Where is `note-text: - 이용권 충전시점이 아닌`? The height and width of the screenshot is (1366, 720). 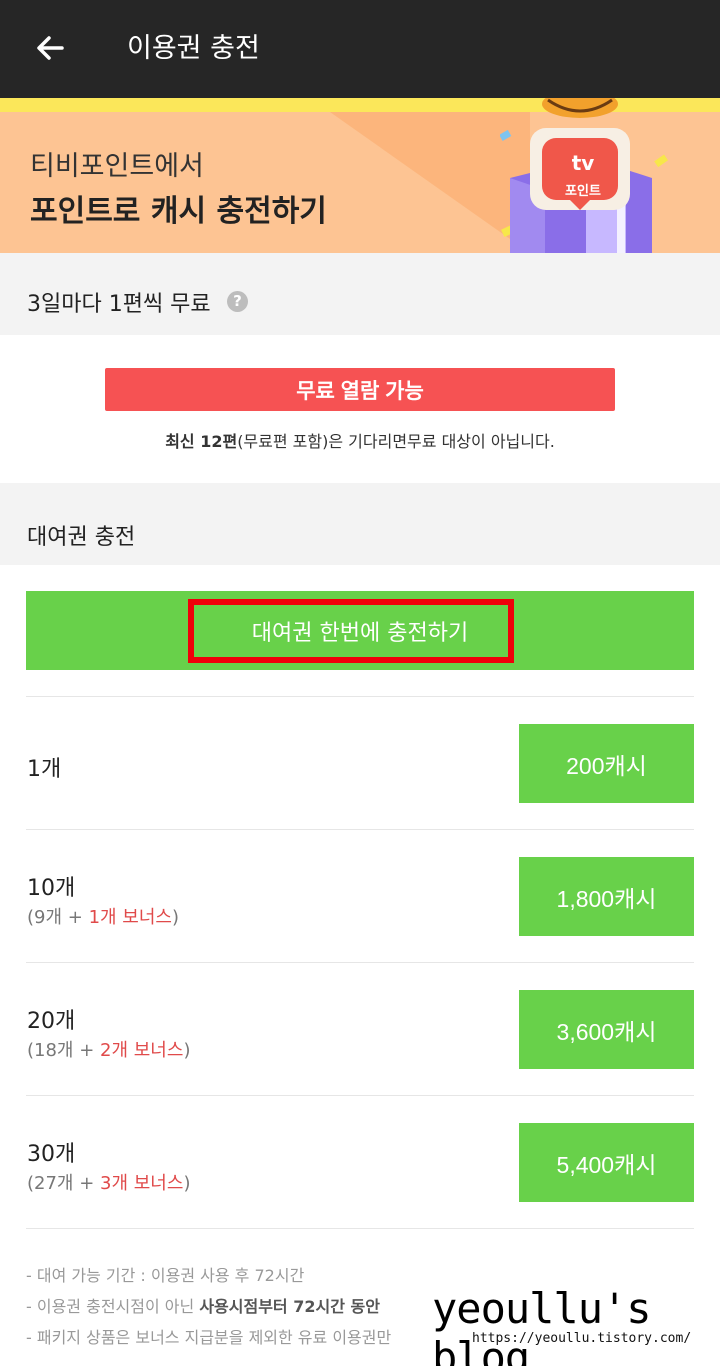
note-text: - 이용권 충전시점이 아닌 is located at coordinates (113, 1306).